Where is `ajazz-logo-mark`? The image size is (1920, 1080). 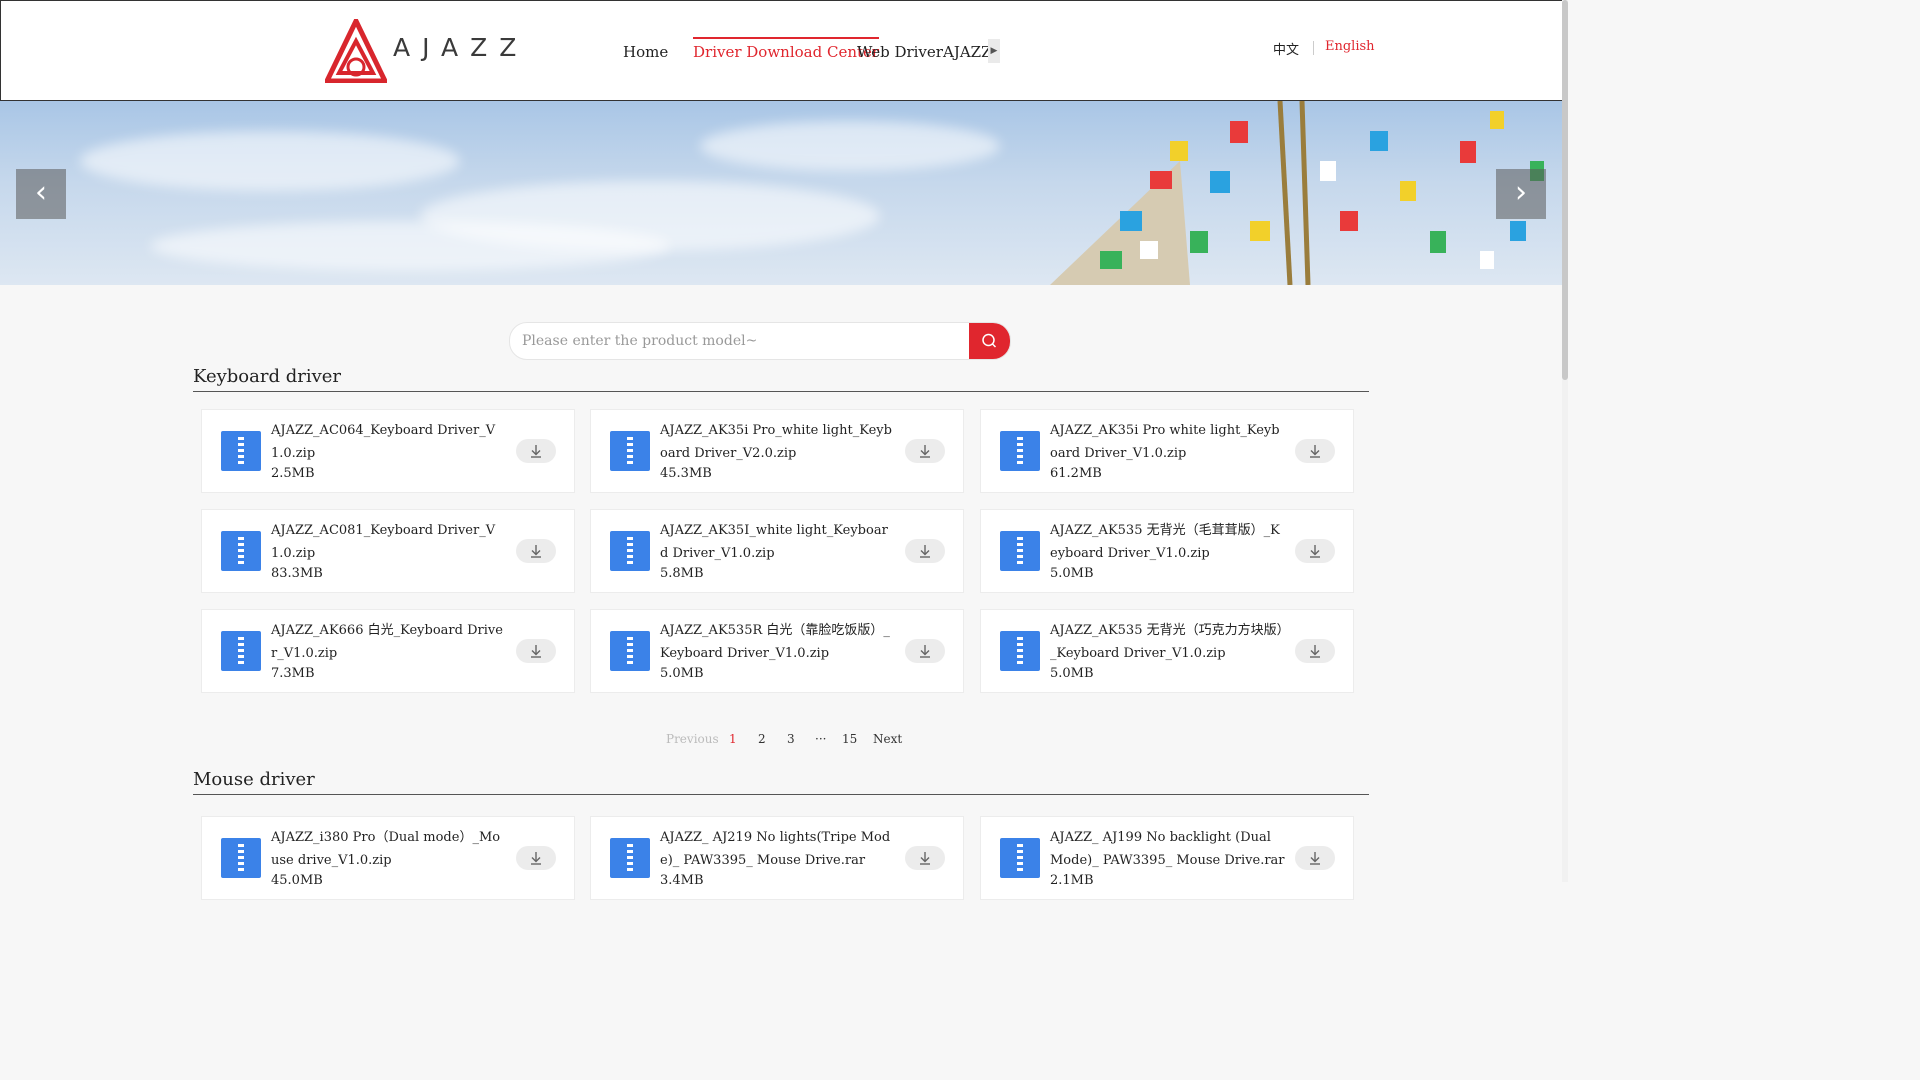 ajazz-logo-mark is located at coordinates (356, 51).